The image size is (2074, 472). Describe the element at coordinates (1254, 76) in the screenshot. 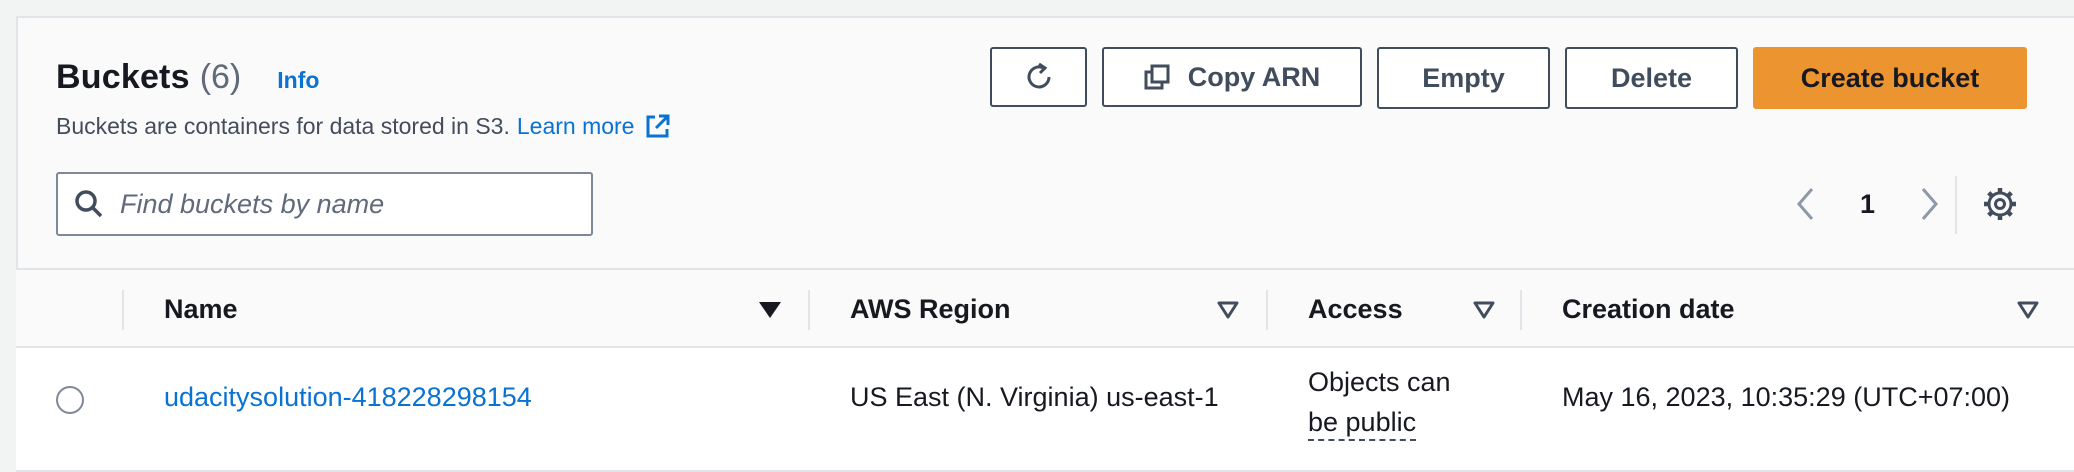

I see `copy-arn-label: Copy ARN` at that location.